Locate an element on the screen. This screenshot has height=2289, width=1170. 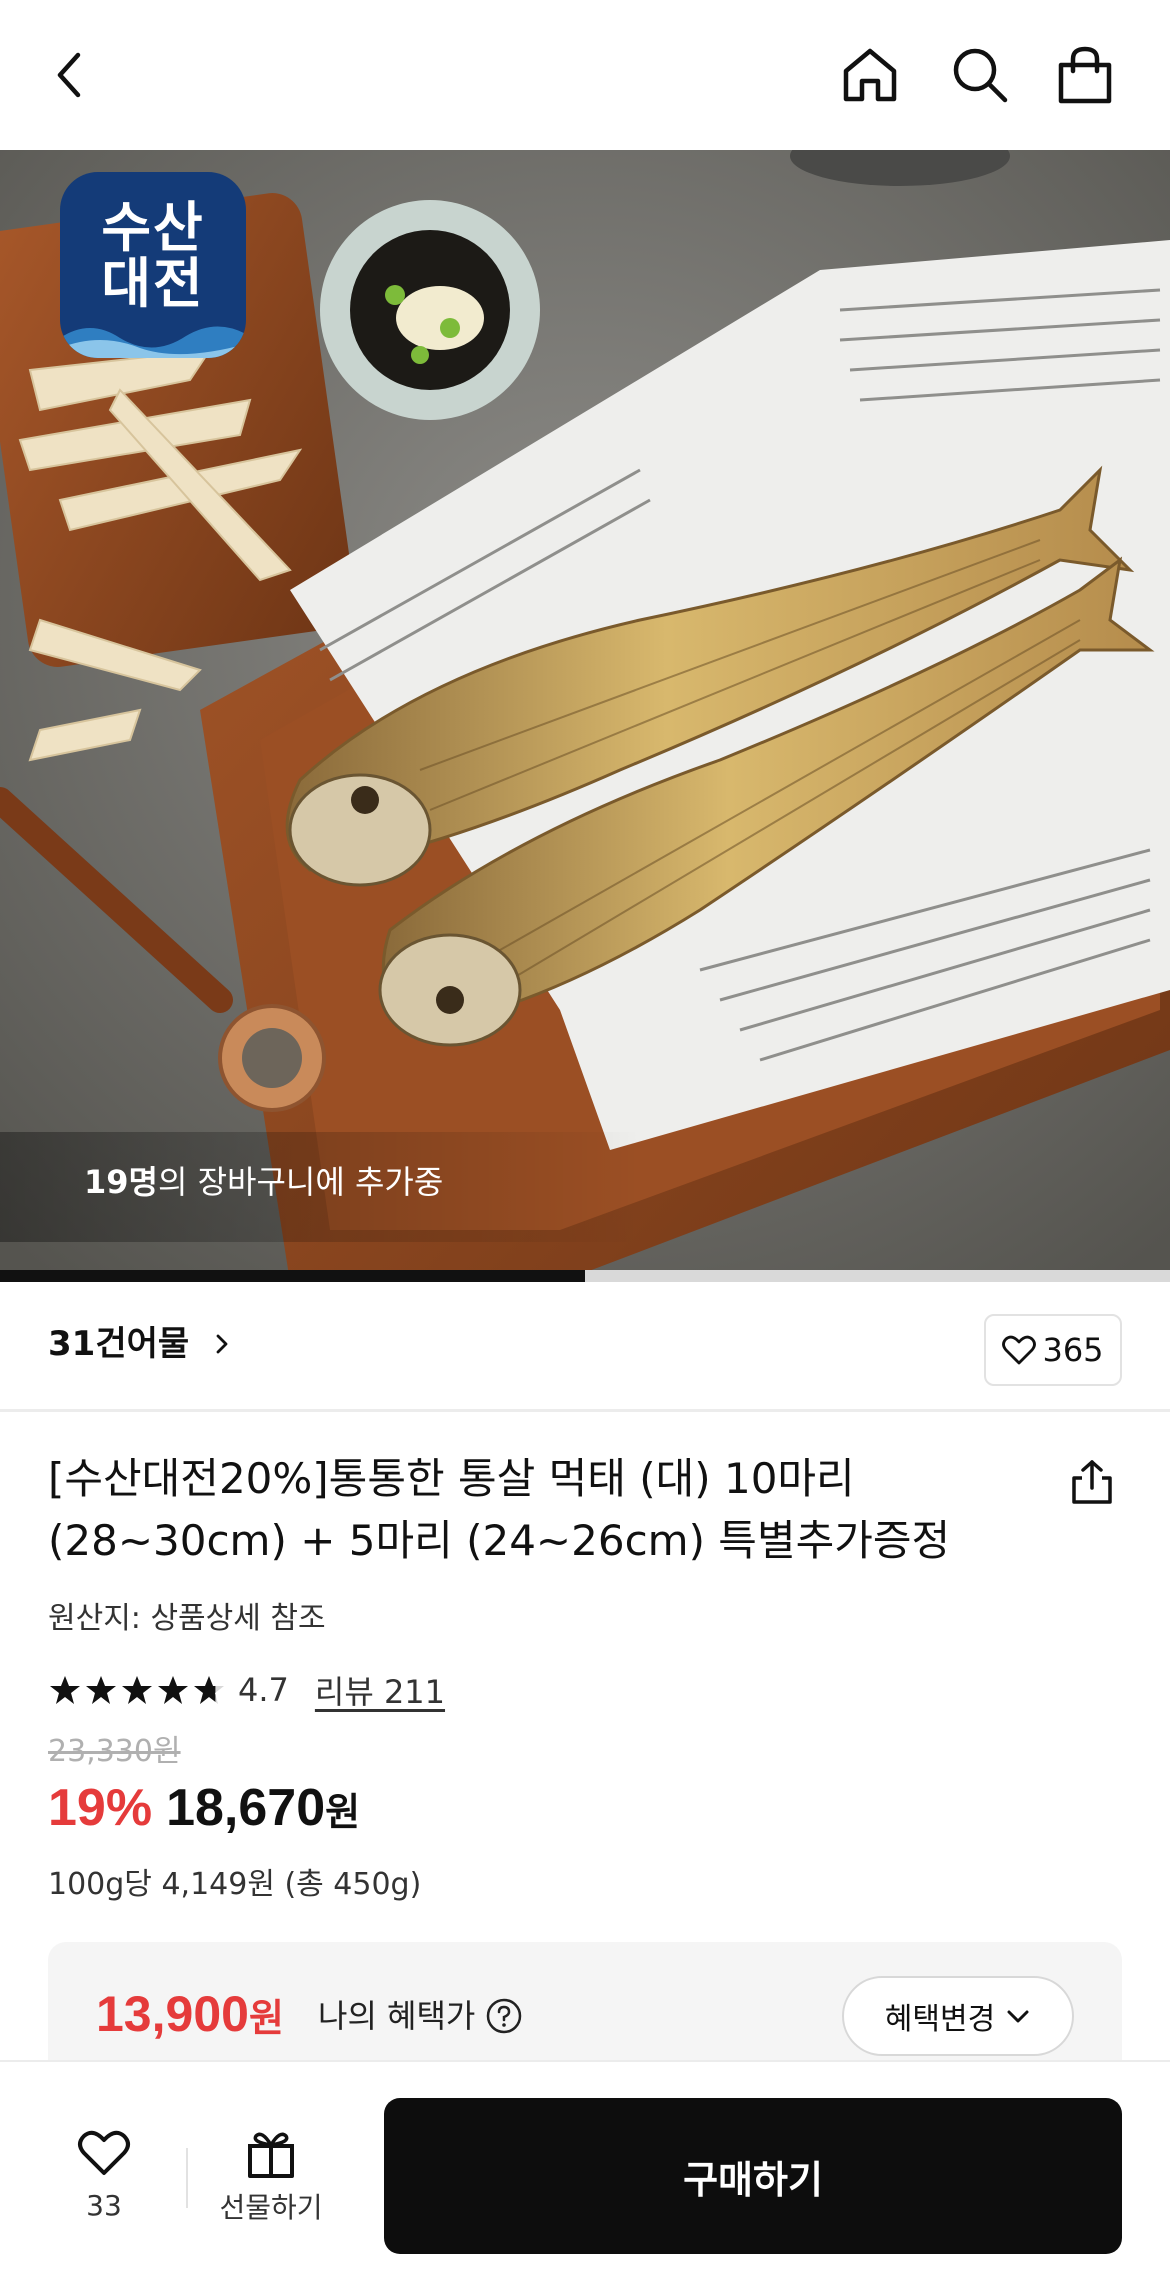
carousel-progress-bar is located at coordinates (585, 1276).